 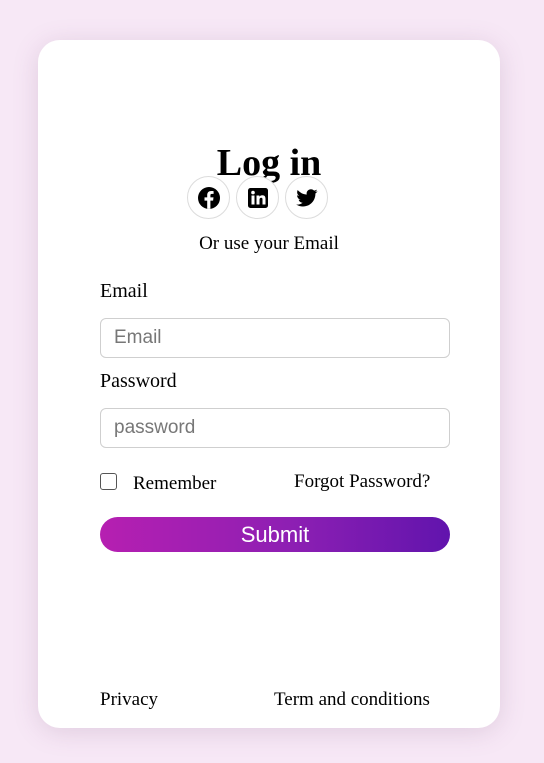 I want to click on terms-link: Term and conditions, so click(x=352, y=700).